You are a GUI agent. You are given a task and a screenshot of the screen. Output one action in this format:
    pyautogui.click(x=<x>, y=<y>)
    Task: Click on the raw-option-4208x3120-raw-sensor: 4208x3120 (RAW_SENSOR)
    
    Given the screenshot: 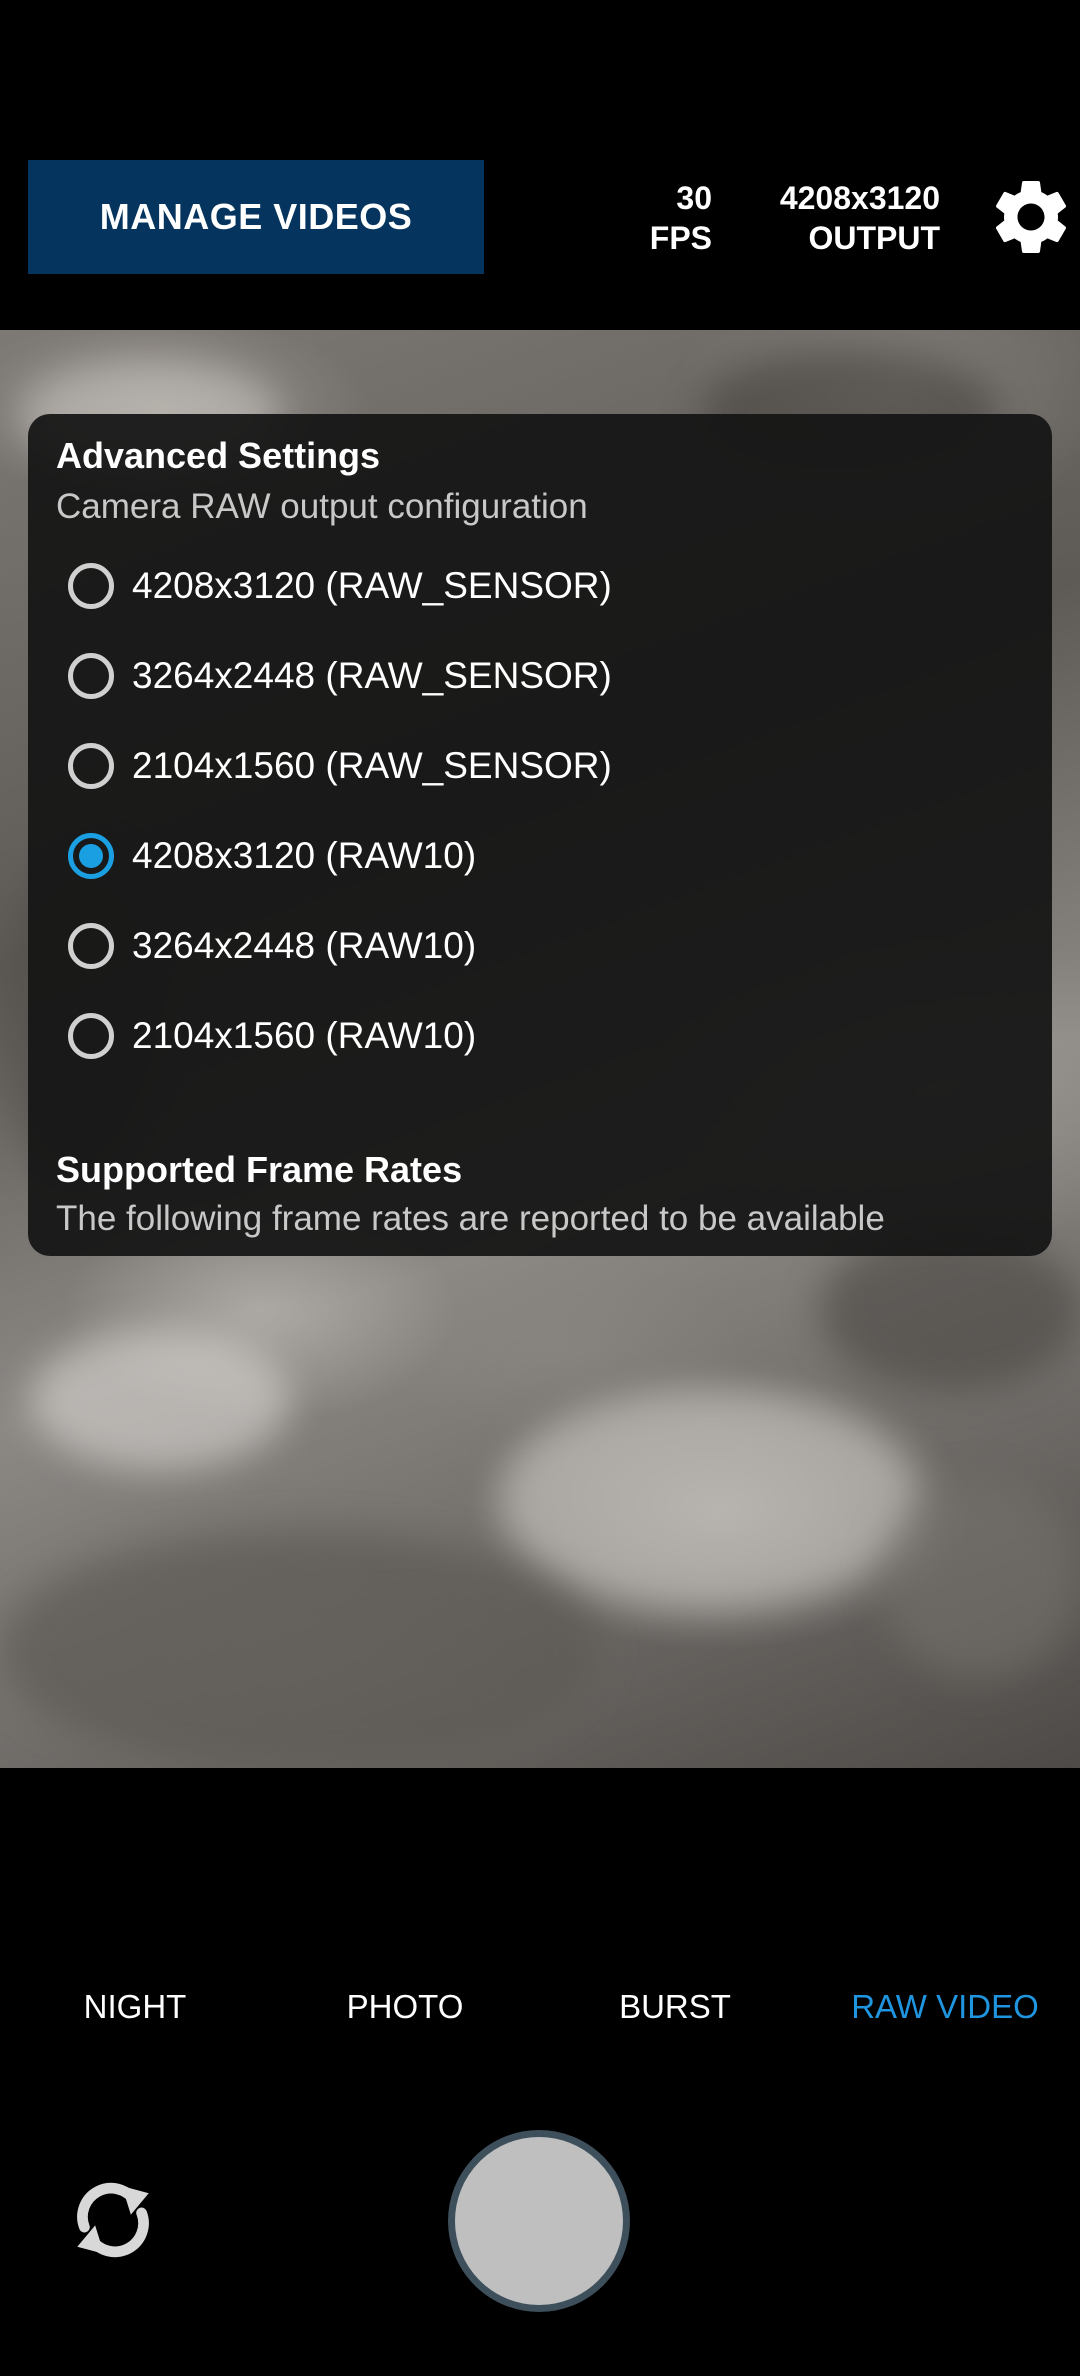 What is the action you would take?
    pyautogui.click(x=518, y=586)
    